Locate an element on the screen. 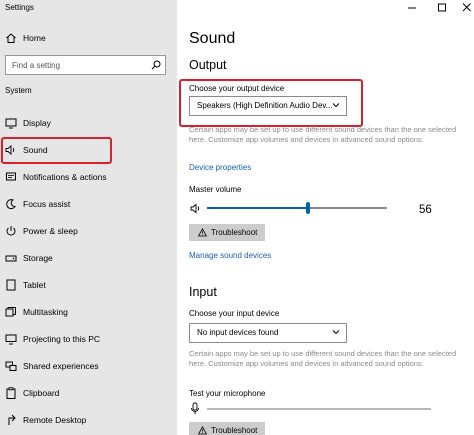  sidebar-item-shared-experiences: Shared experiences is located at coordinates (88, 367).